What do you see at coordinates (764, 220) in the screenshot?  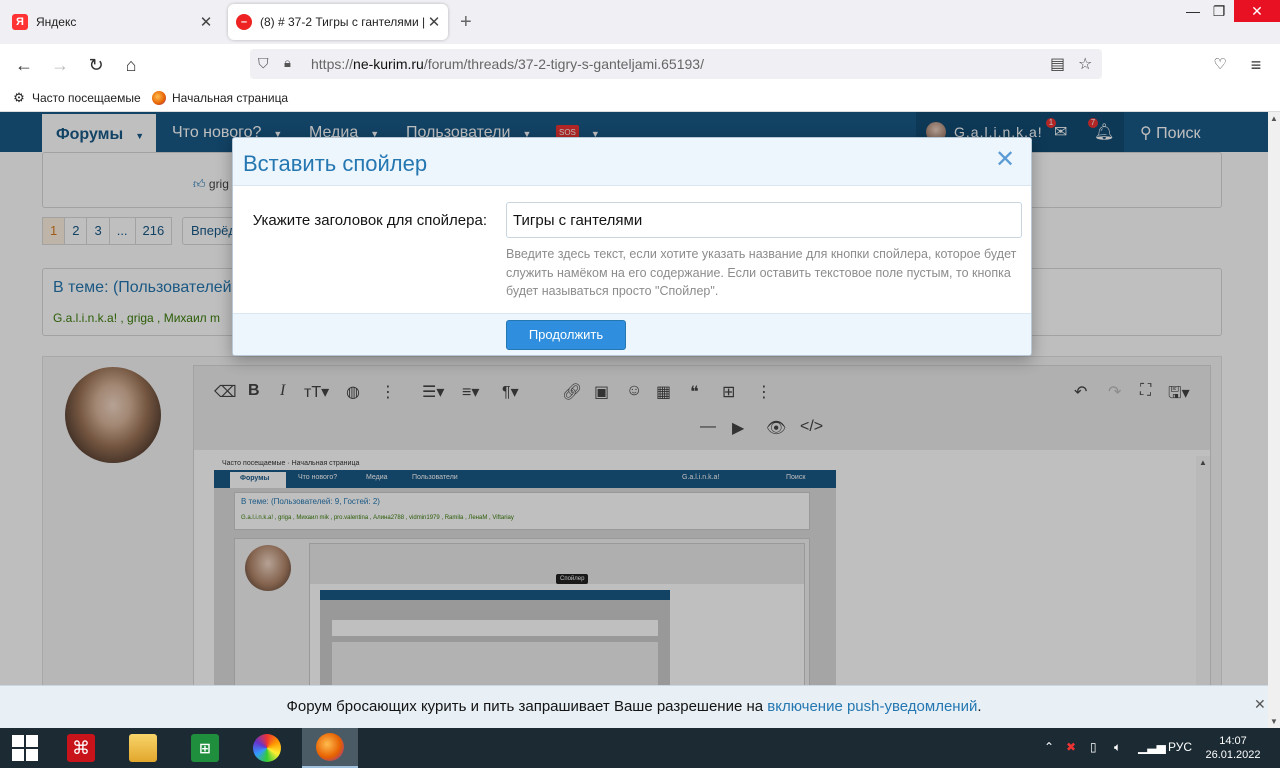 I see `spoiler-title-input` at bounding box center [764, 220].